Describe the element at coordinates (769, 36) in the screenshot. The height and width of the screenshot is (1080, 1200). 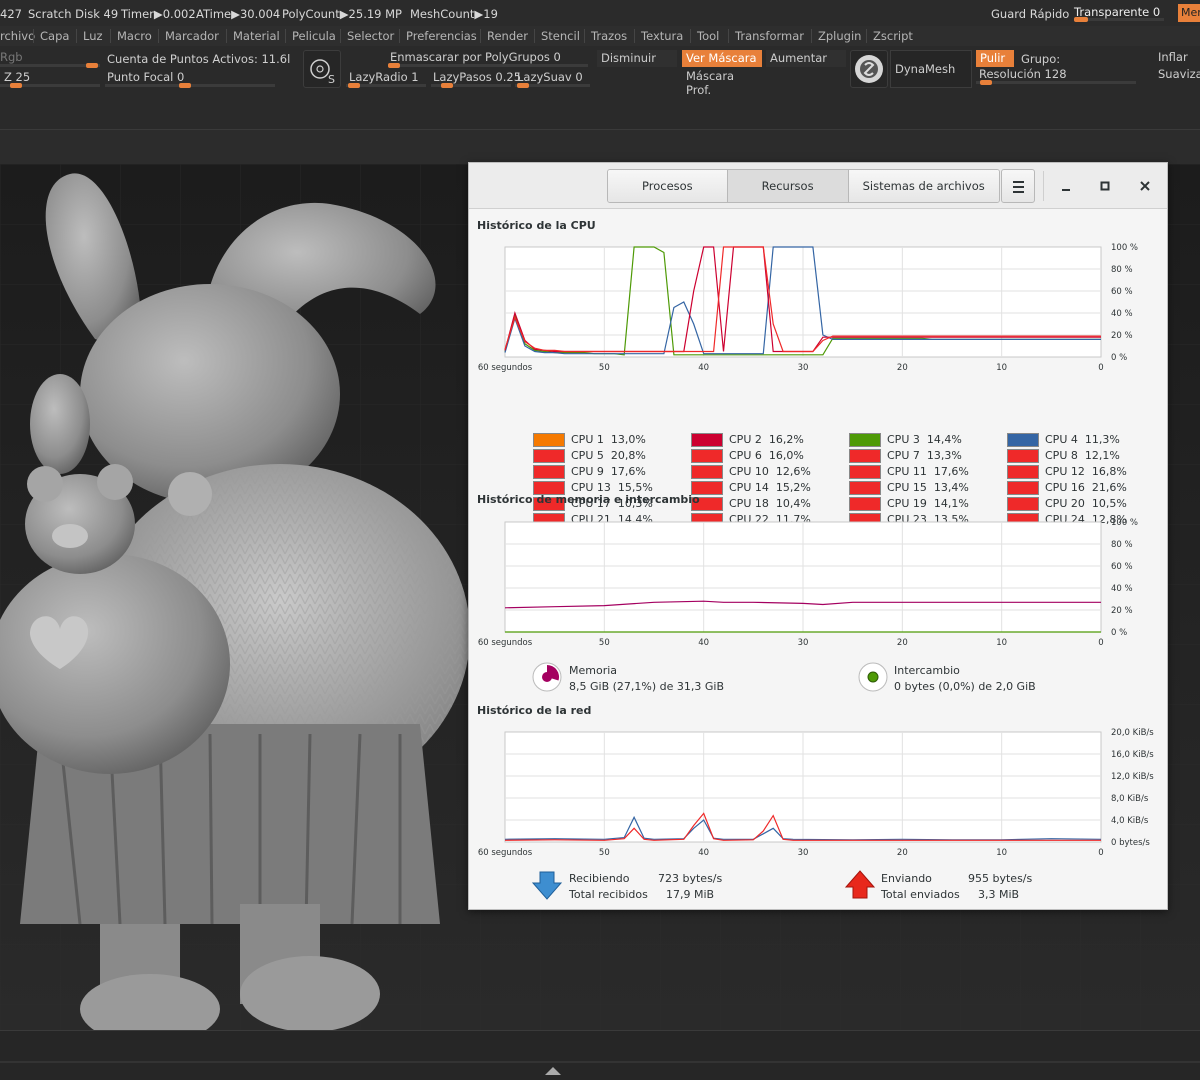
I see `menu-item-transformar: Transformar` at that location.